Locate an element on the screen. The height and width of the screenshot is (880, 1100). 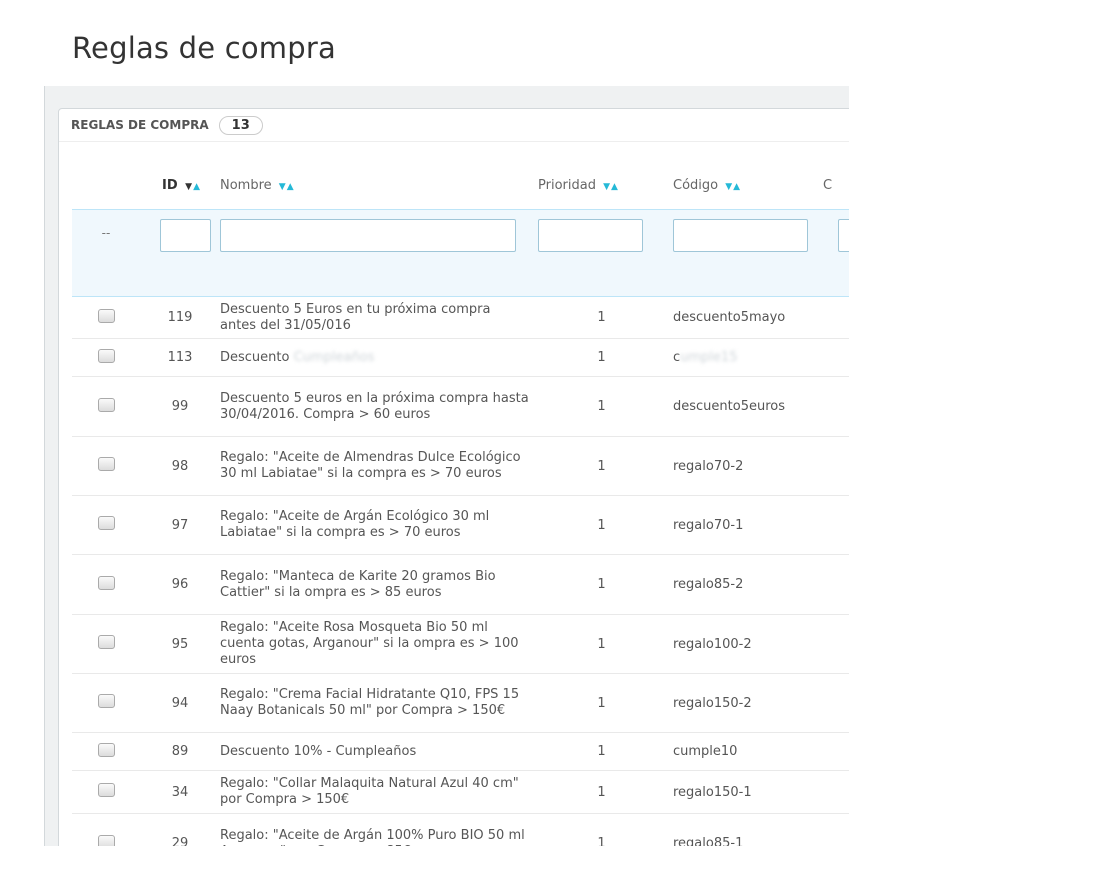
filter-name-input is located at coordinates (368, 235).